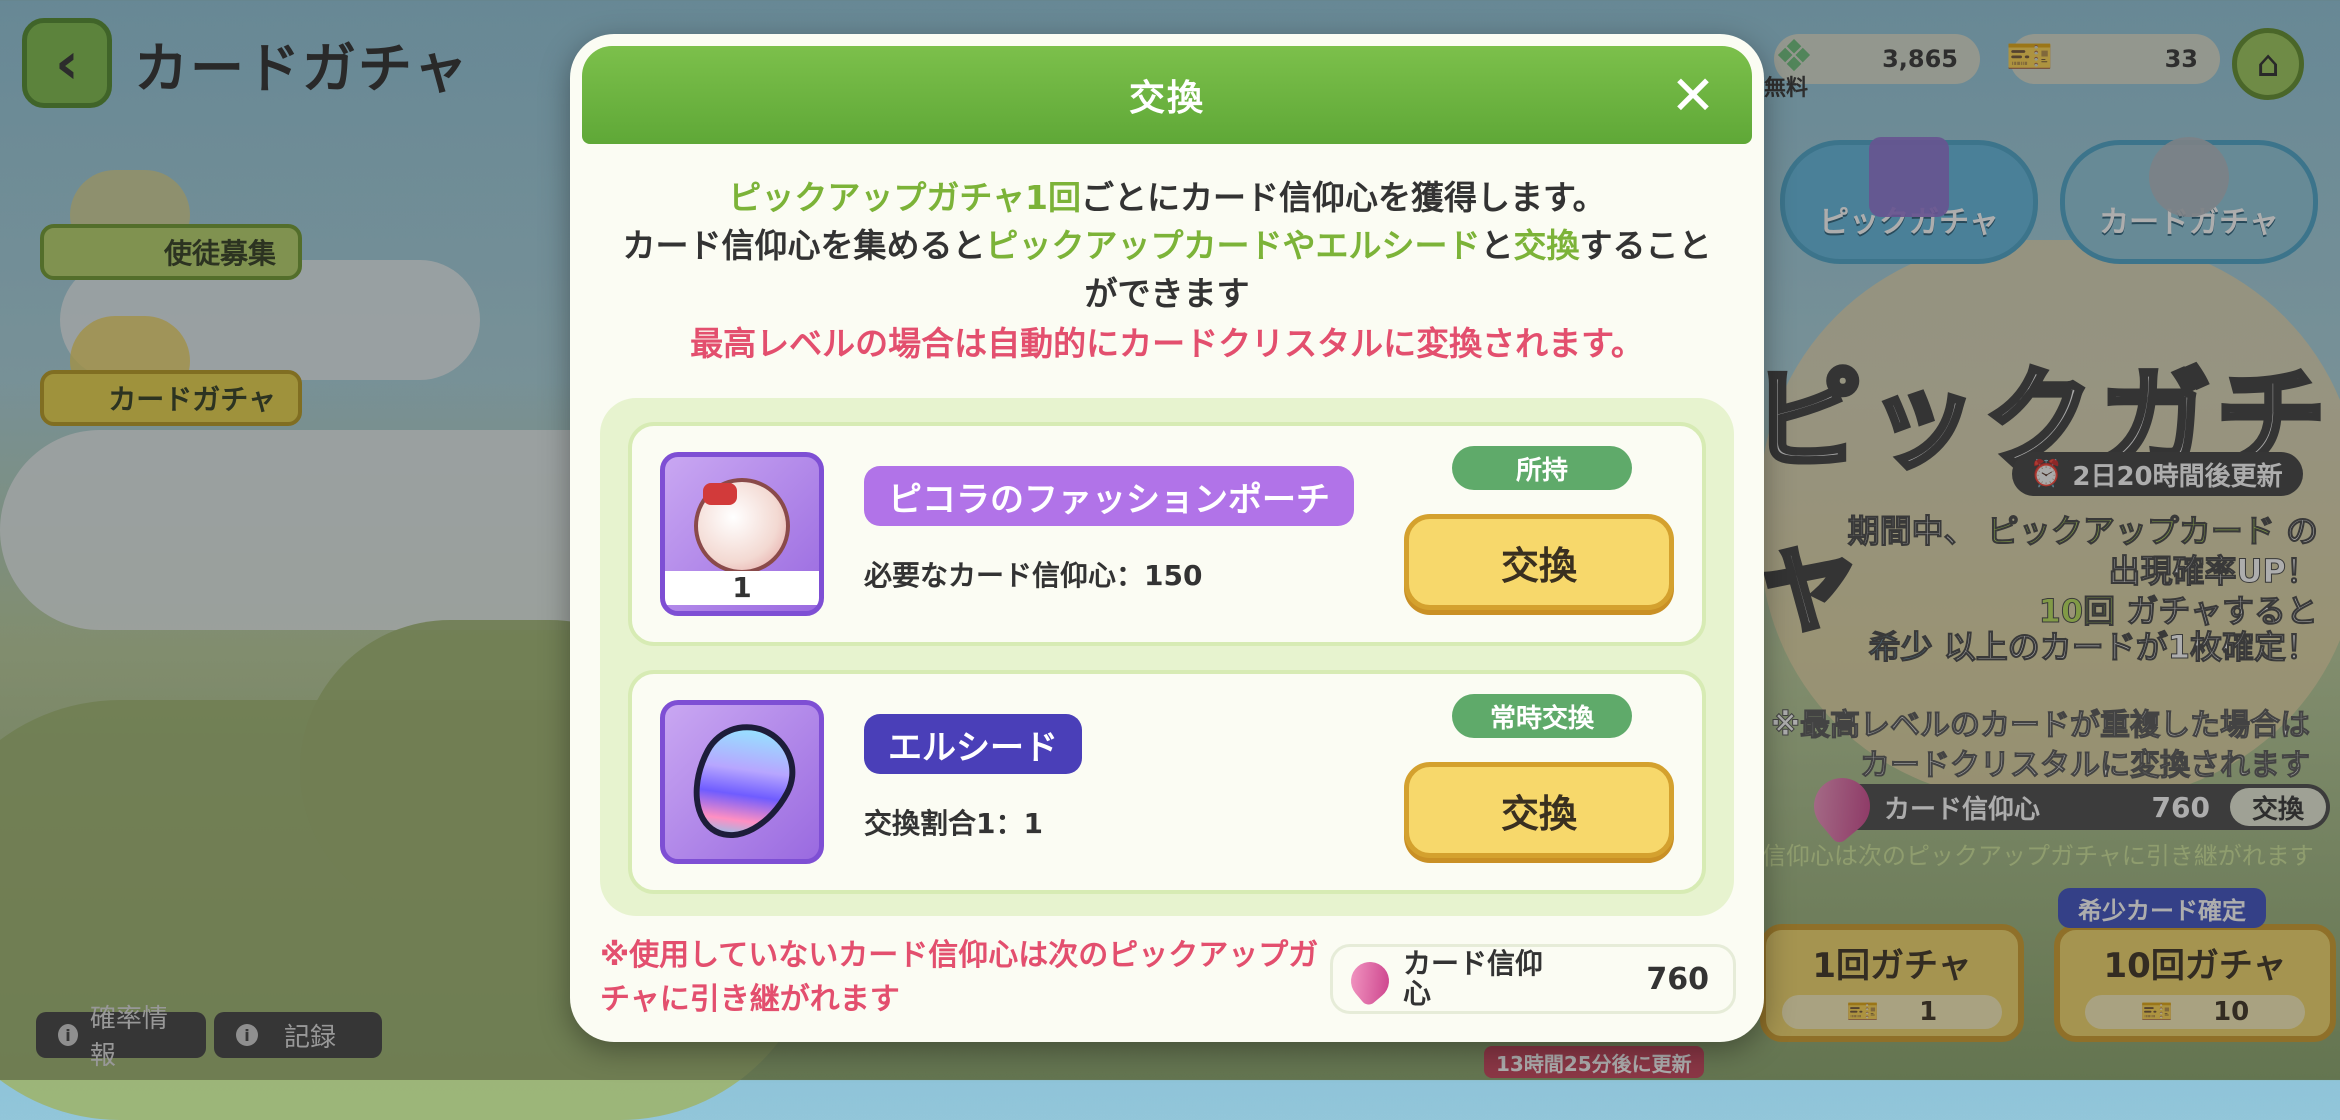 Image resolution: width=2340 pixels, height=1120 pixels. What do you see at coordinates (720, 494) in the screenshot?
I see `bow-icon` at bounding box center [720, 494].